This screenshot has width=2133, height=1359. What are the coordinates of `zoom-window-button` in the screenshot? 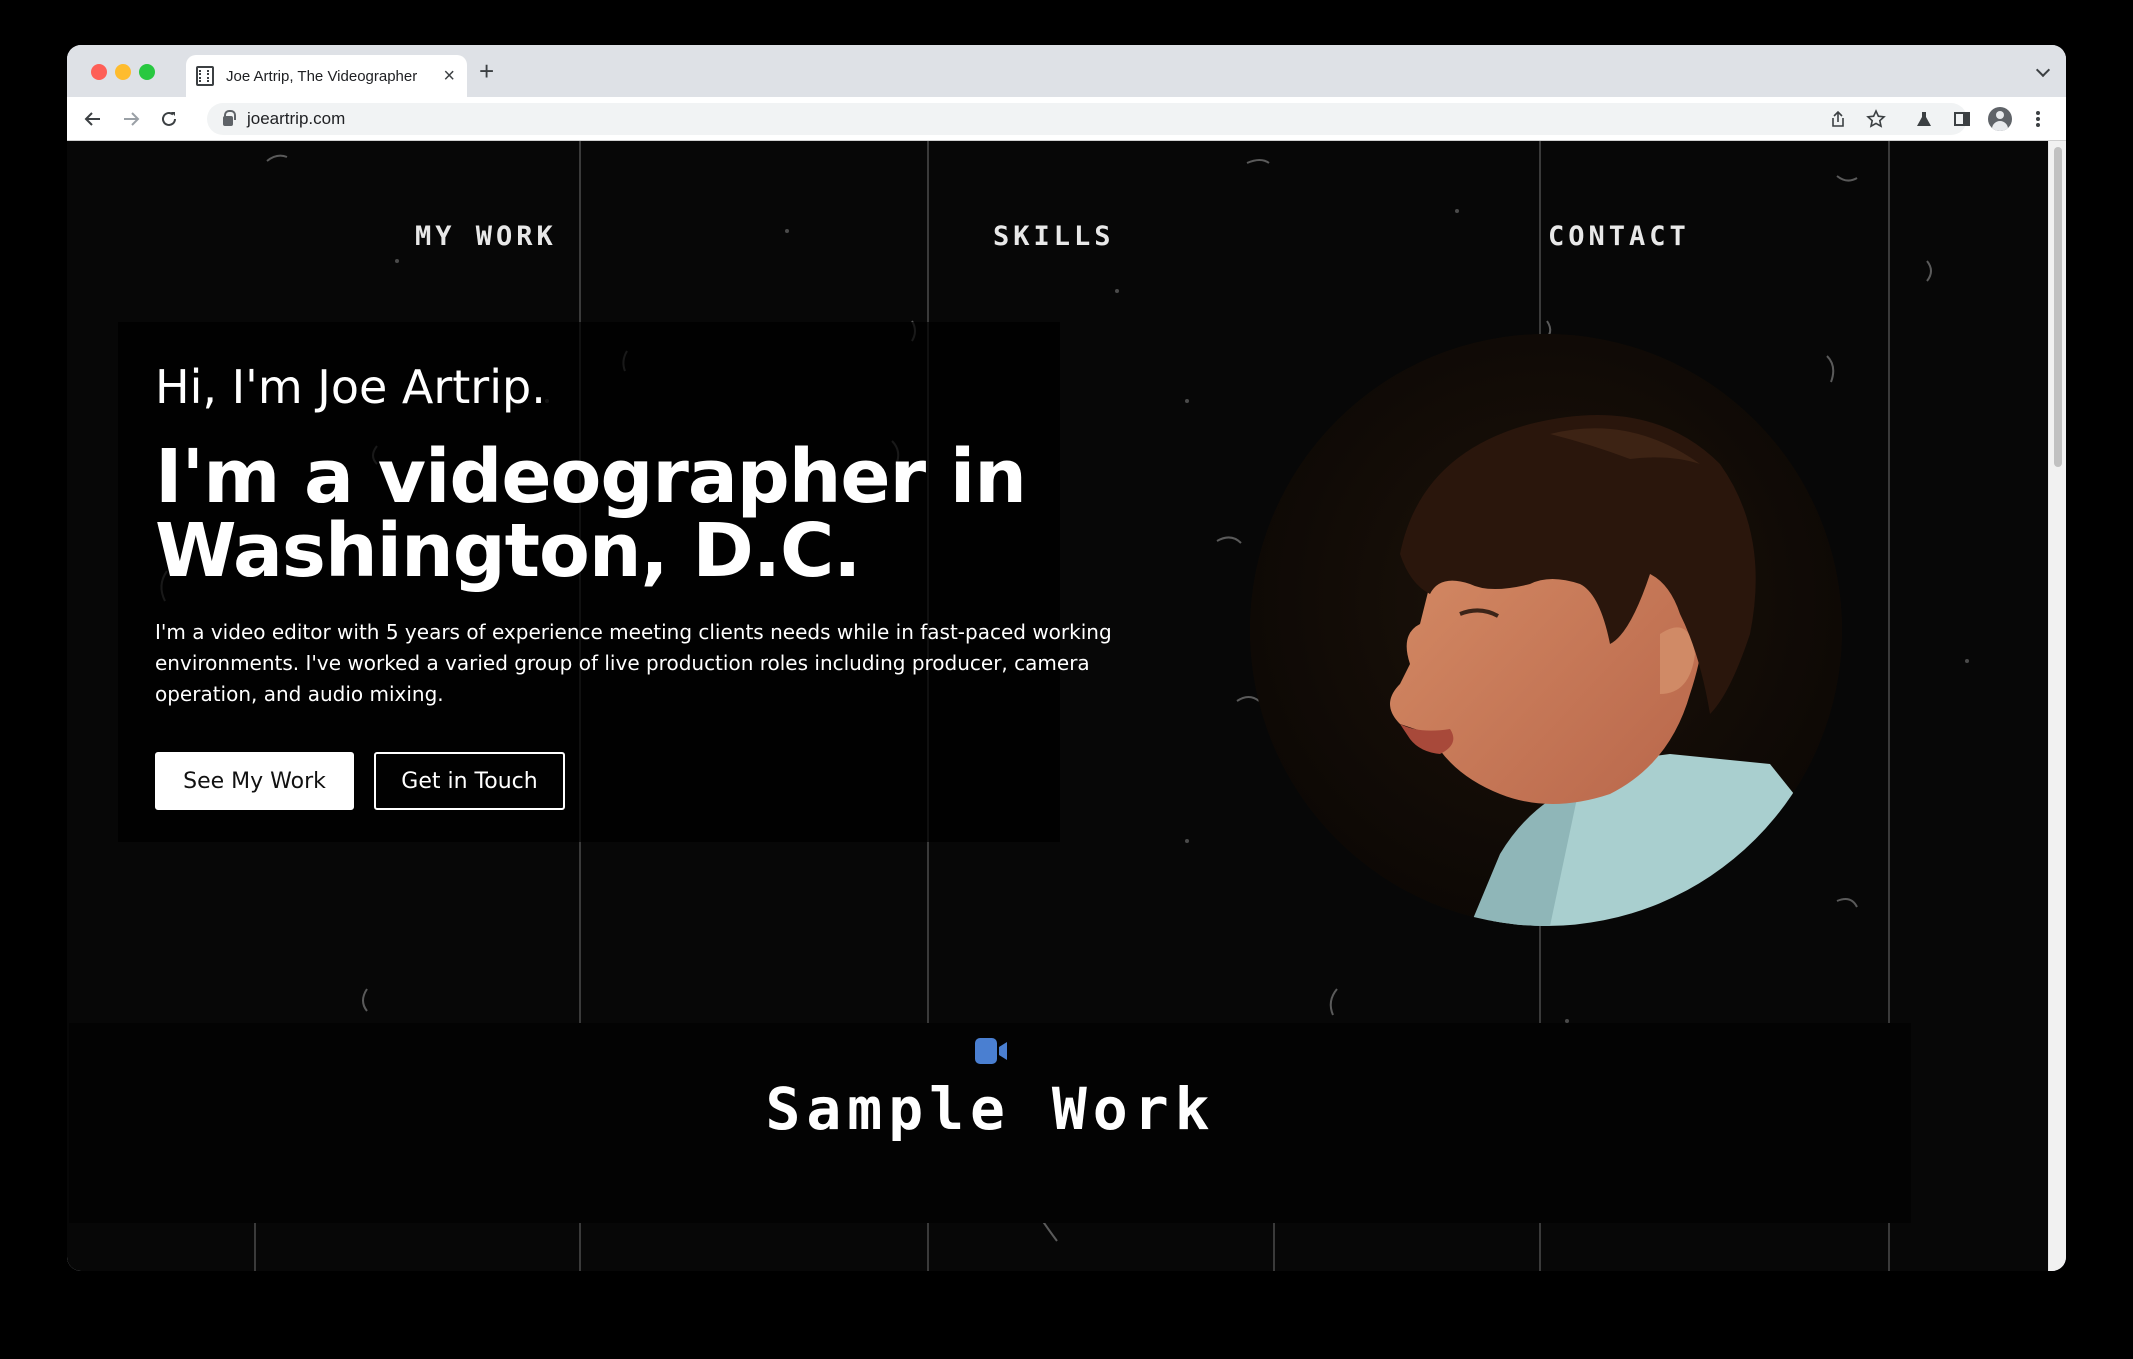 It's located at (147, 72).